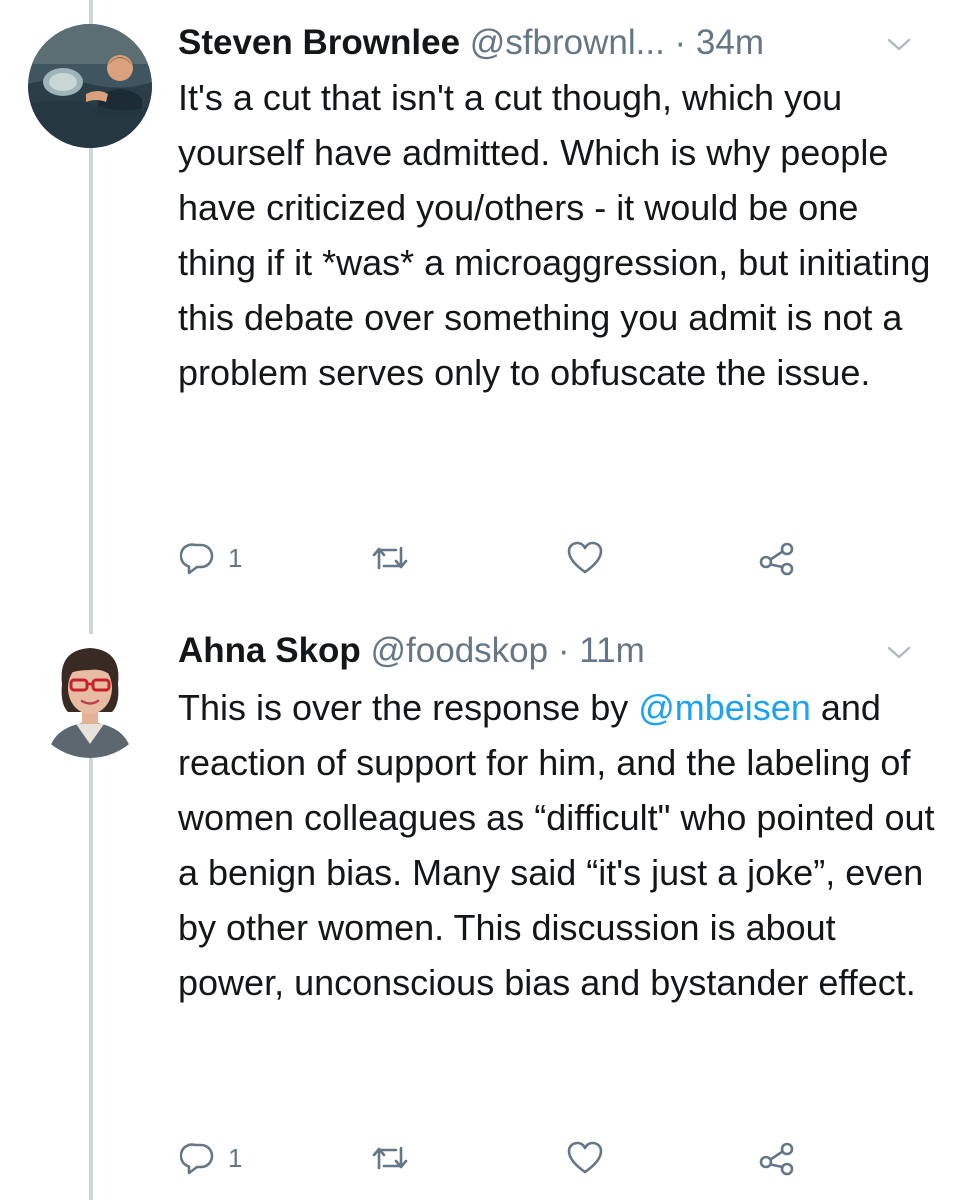 Image resolution: width=953 pixels, height=1200 pixels. I want to click on tweet-header: Steven Brownlee @sfbrownl... · 34m, so click(545, 43).